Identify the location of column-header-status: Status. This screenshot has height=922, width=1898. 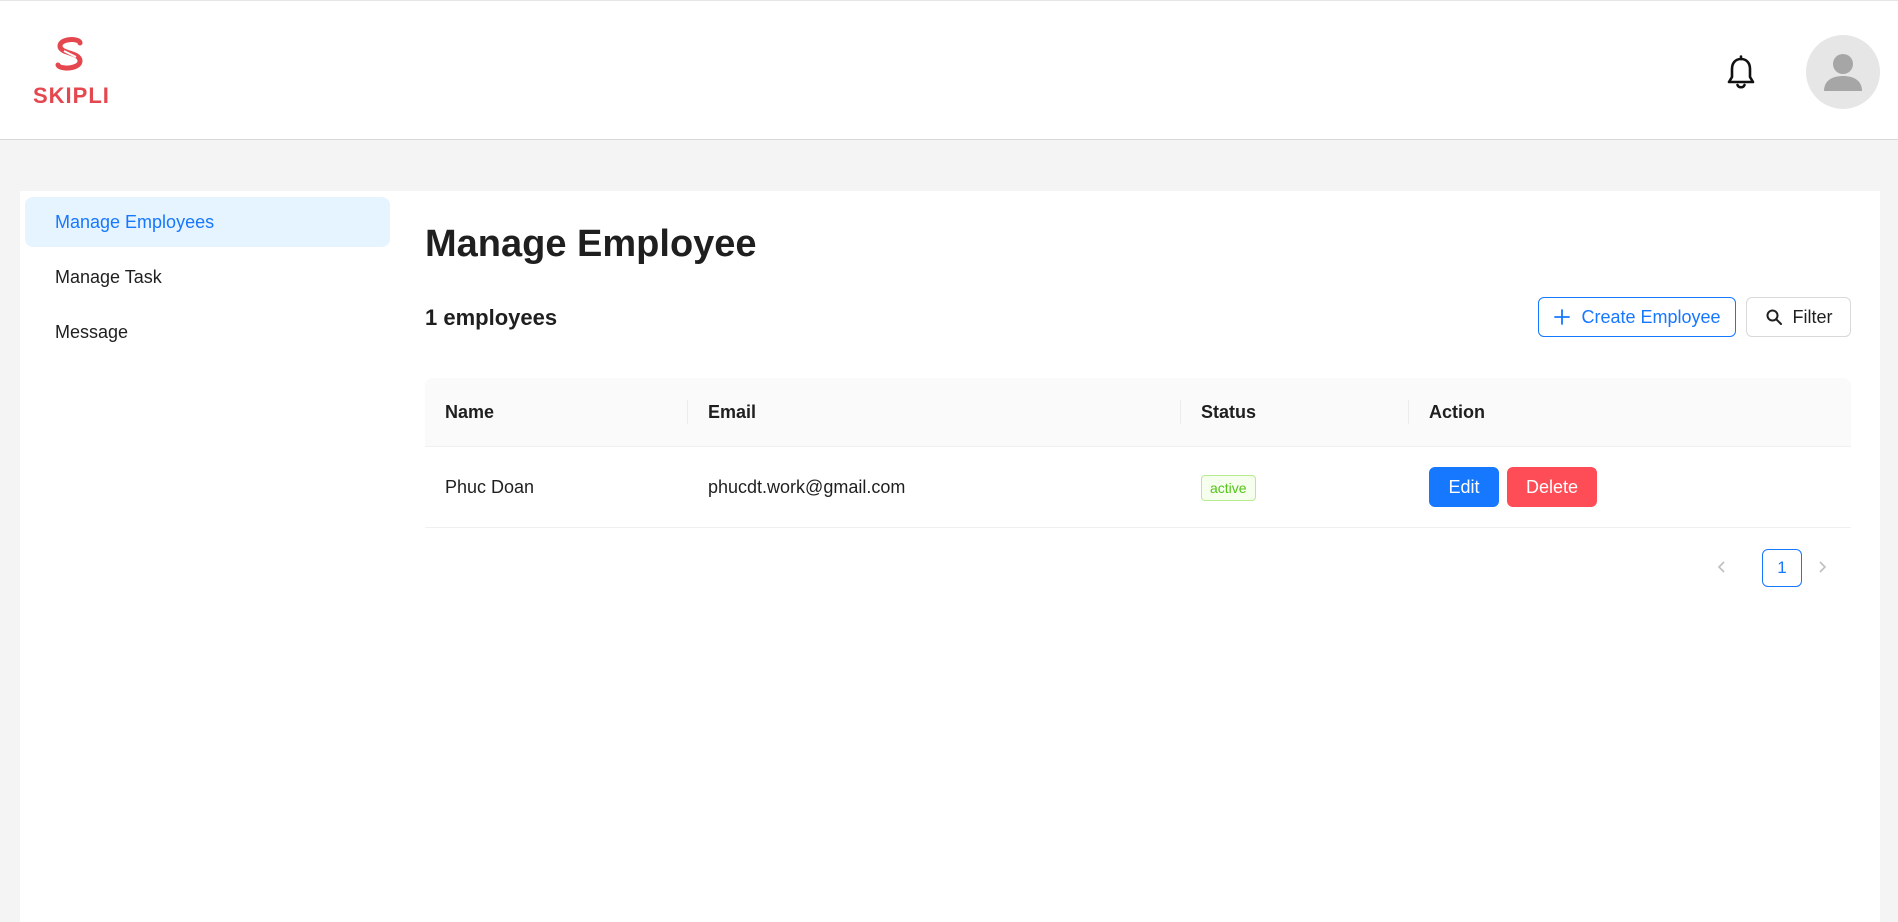
(1228, 412).